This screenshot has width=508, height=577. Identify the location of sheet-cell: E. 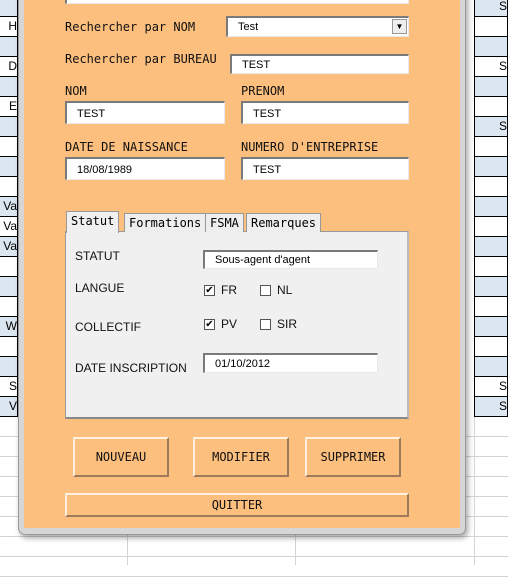
(9, 107).